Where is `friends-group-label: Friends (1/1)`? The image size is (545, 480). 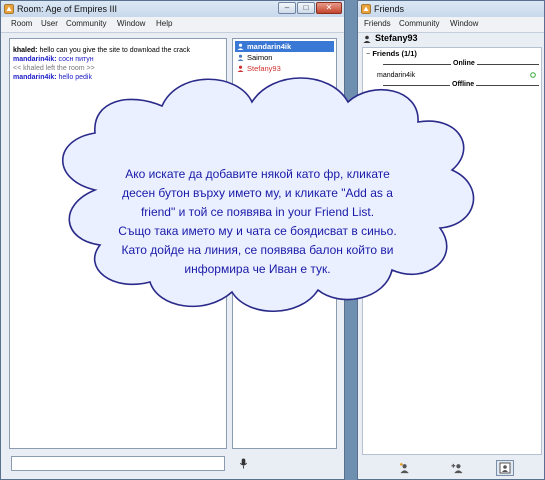 friends-group-label: Friends (1/1) is located at coordinates (394, 53).